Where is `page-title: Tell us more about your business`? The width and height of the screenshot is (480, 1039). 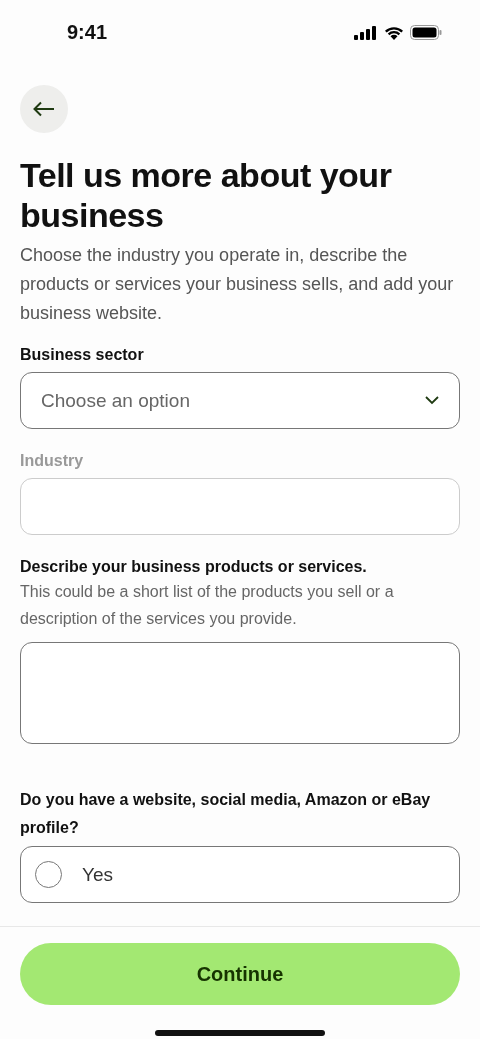 page-title: Tell us more about your business is located at coordinates (206, 195).